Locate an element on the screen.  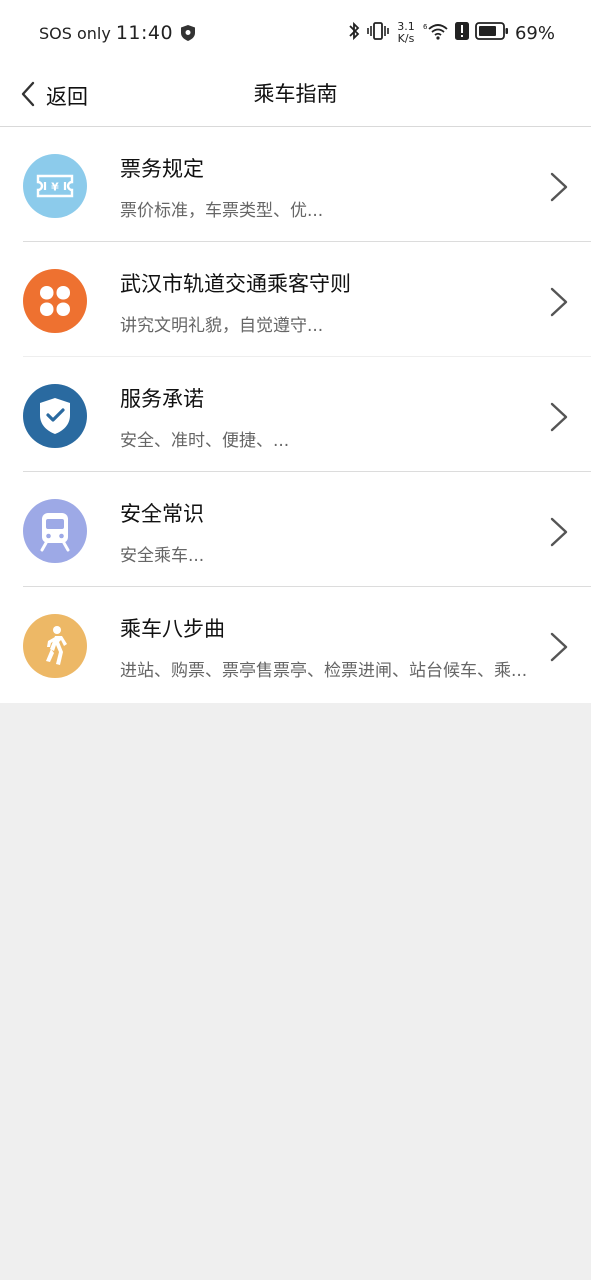
page-title: 乘车指南 is located at coordinates (295, 94).